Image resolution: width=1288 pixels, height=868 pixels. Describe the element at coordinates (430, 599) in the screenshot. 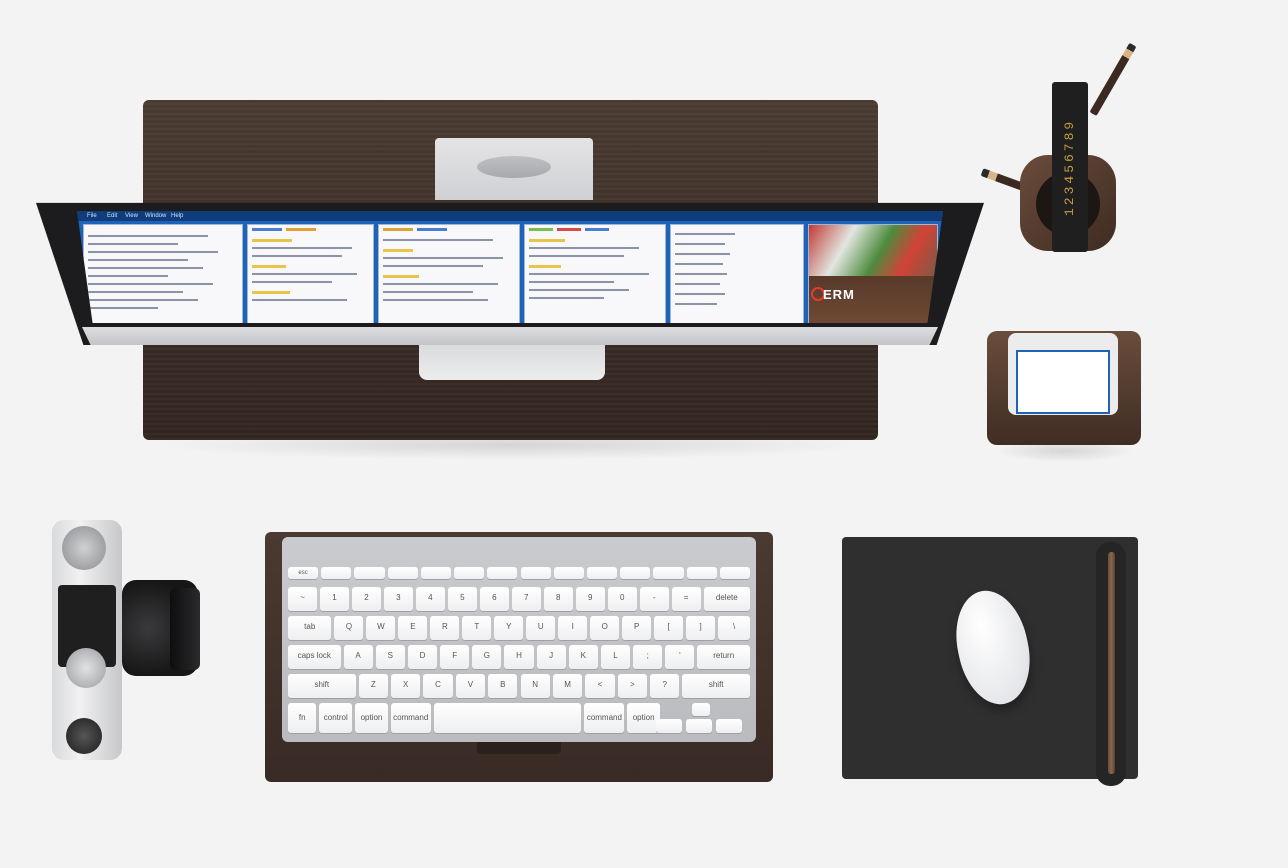

I see `key-number-row: 4` at that location.